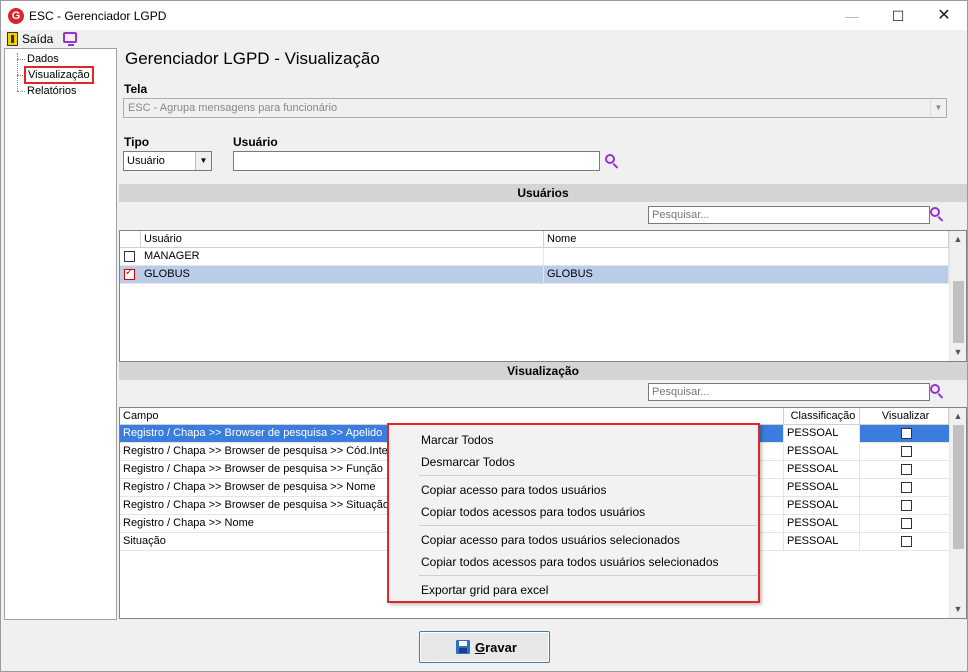  Describe the element at coordinates (252, 58) in the screenshot. I see `page-title: Gerenciador LGPD - Visualização` at that location.